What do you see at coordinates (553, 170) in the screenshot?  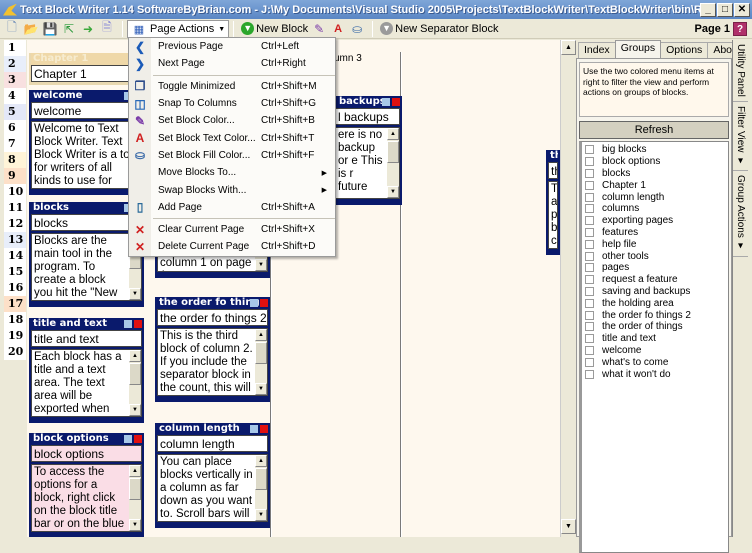 I see `block-title-field: the` at bounding box center [553, 170].